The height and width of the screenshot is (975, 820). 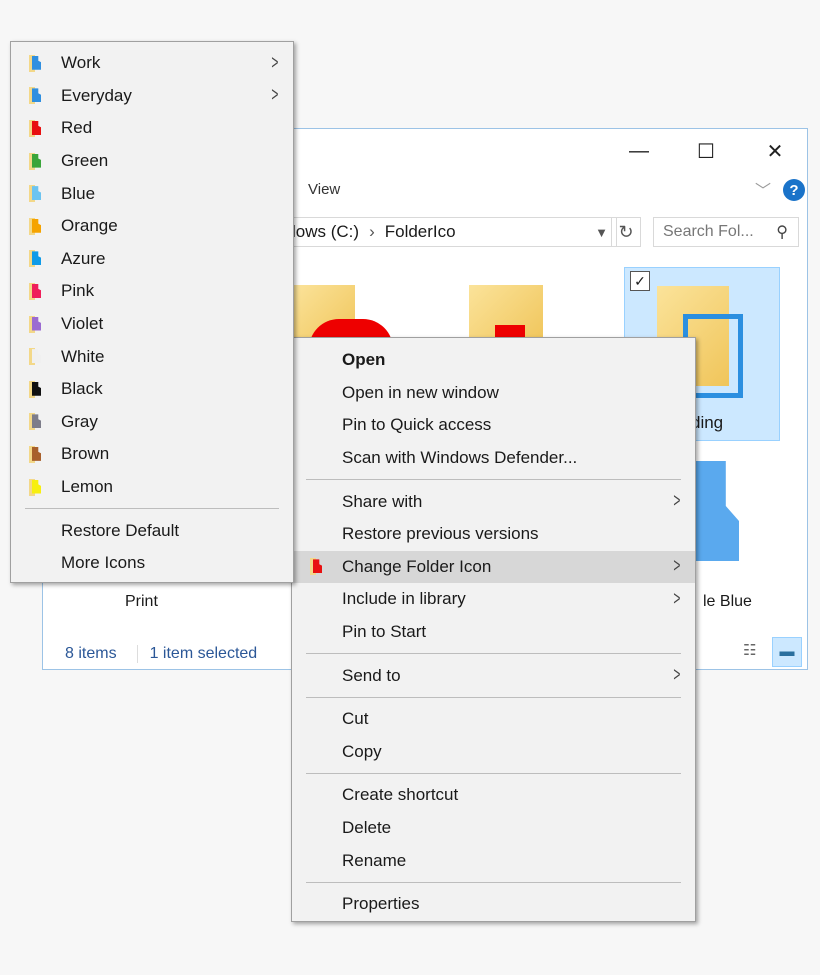 What do you see at coordinates (493, 828) in the screenshot?
I see `menu-item-delete: Delete` at bounding box center [493, 828].